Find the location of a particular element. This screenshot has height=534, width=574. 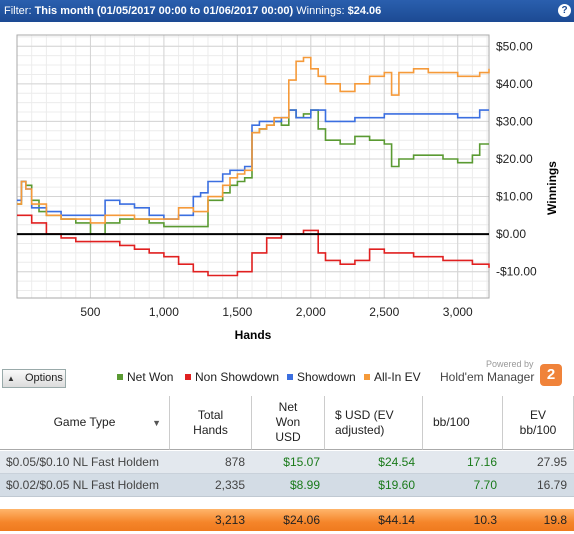

filter-label: Filter: is located at coordinates (18, 11).